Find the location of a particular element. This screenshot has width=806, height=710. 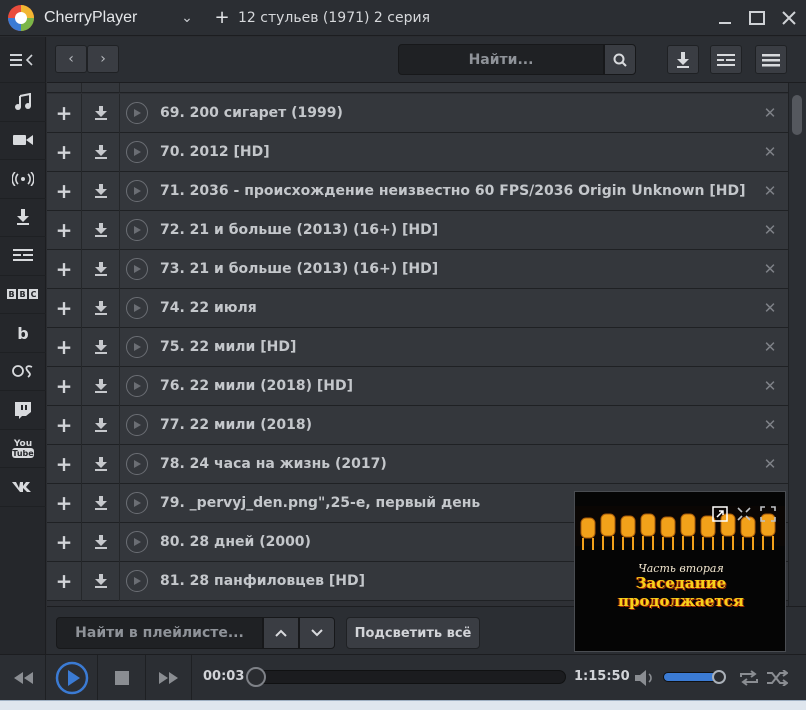

playlist-row: +70. 2012 [HD] ✕ is located at coordinates (417, 152).